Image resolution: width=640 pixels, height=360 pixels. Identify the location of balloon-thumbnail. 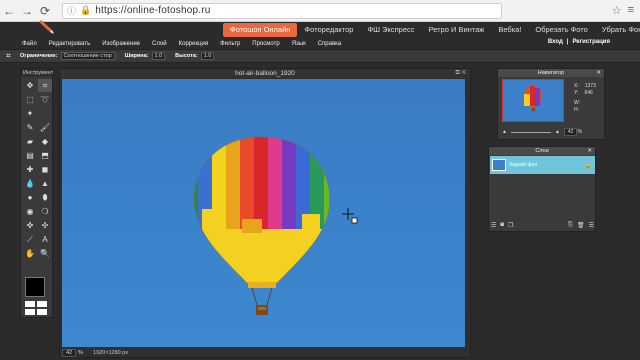
(533, 98).